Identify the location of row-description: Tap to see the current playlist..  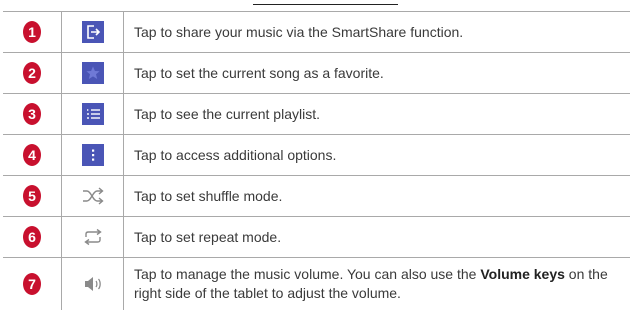
(227, 113).